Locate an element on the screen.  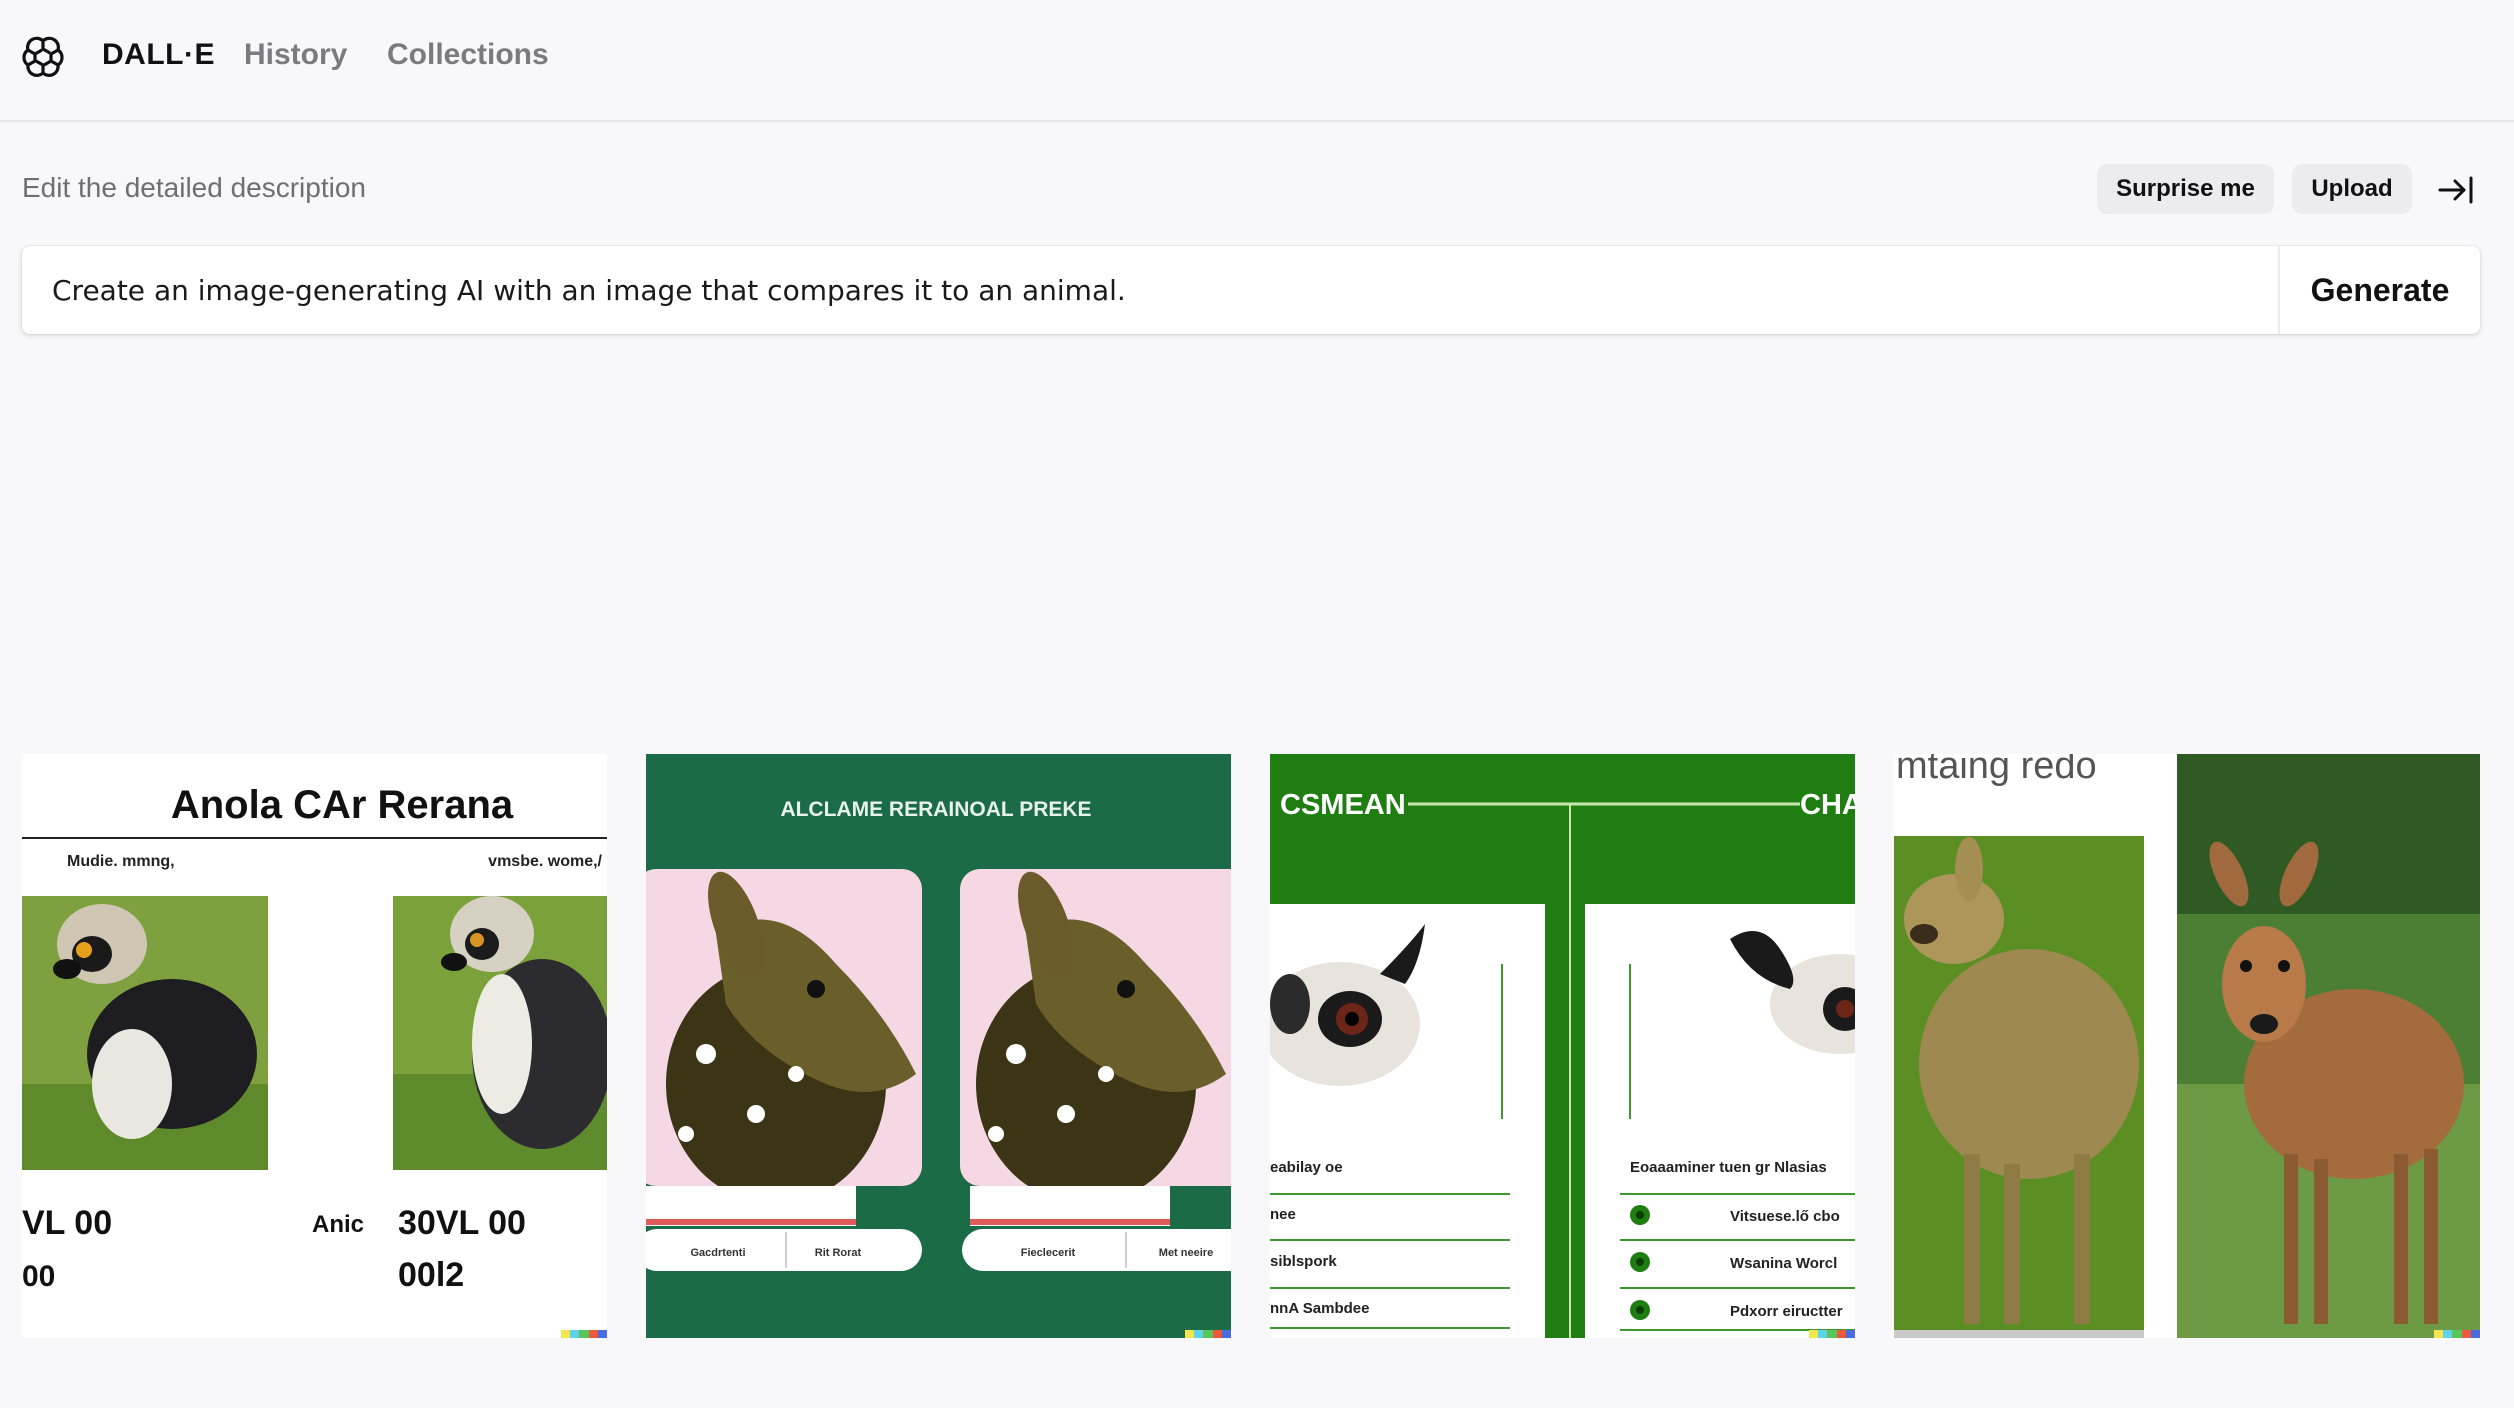
image-4-caption: mtaing redo is located at coordinates (1996, 770).